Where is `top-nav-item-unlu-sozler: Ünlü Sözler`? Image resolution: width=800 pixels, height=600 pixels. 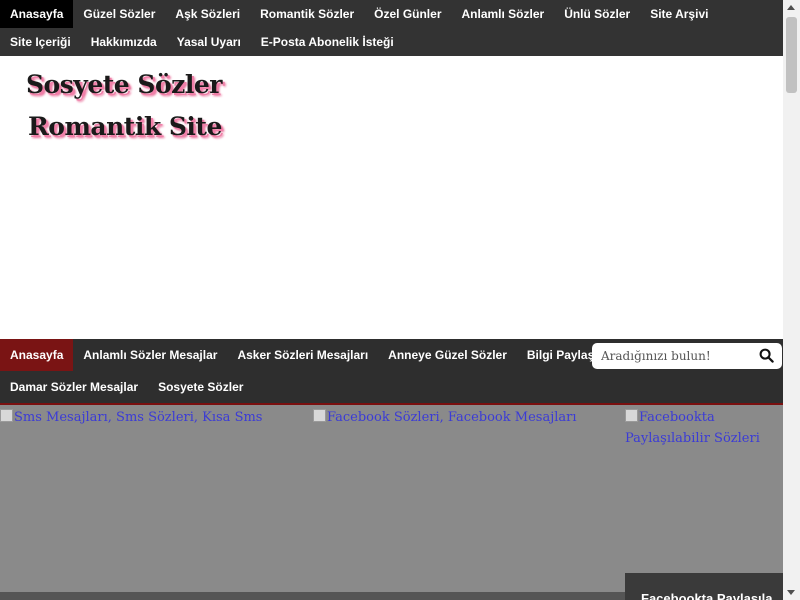 top-nav-item-unlu-sozler: Ünlü Sözler is located at coordinates (597, 14).